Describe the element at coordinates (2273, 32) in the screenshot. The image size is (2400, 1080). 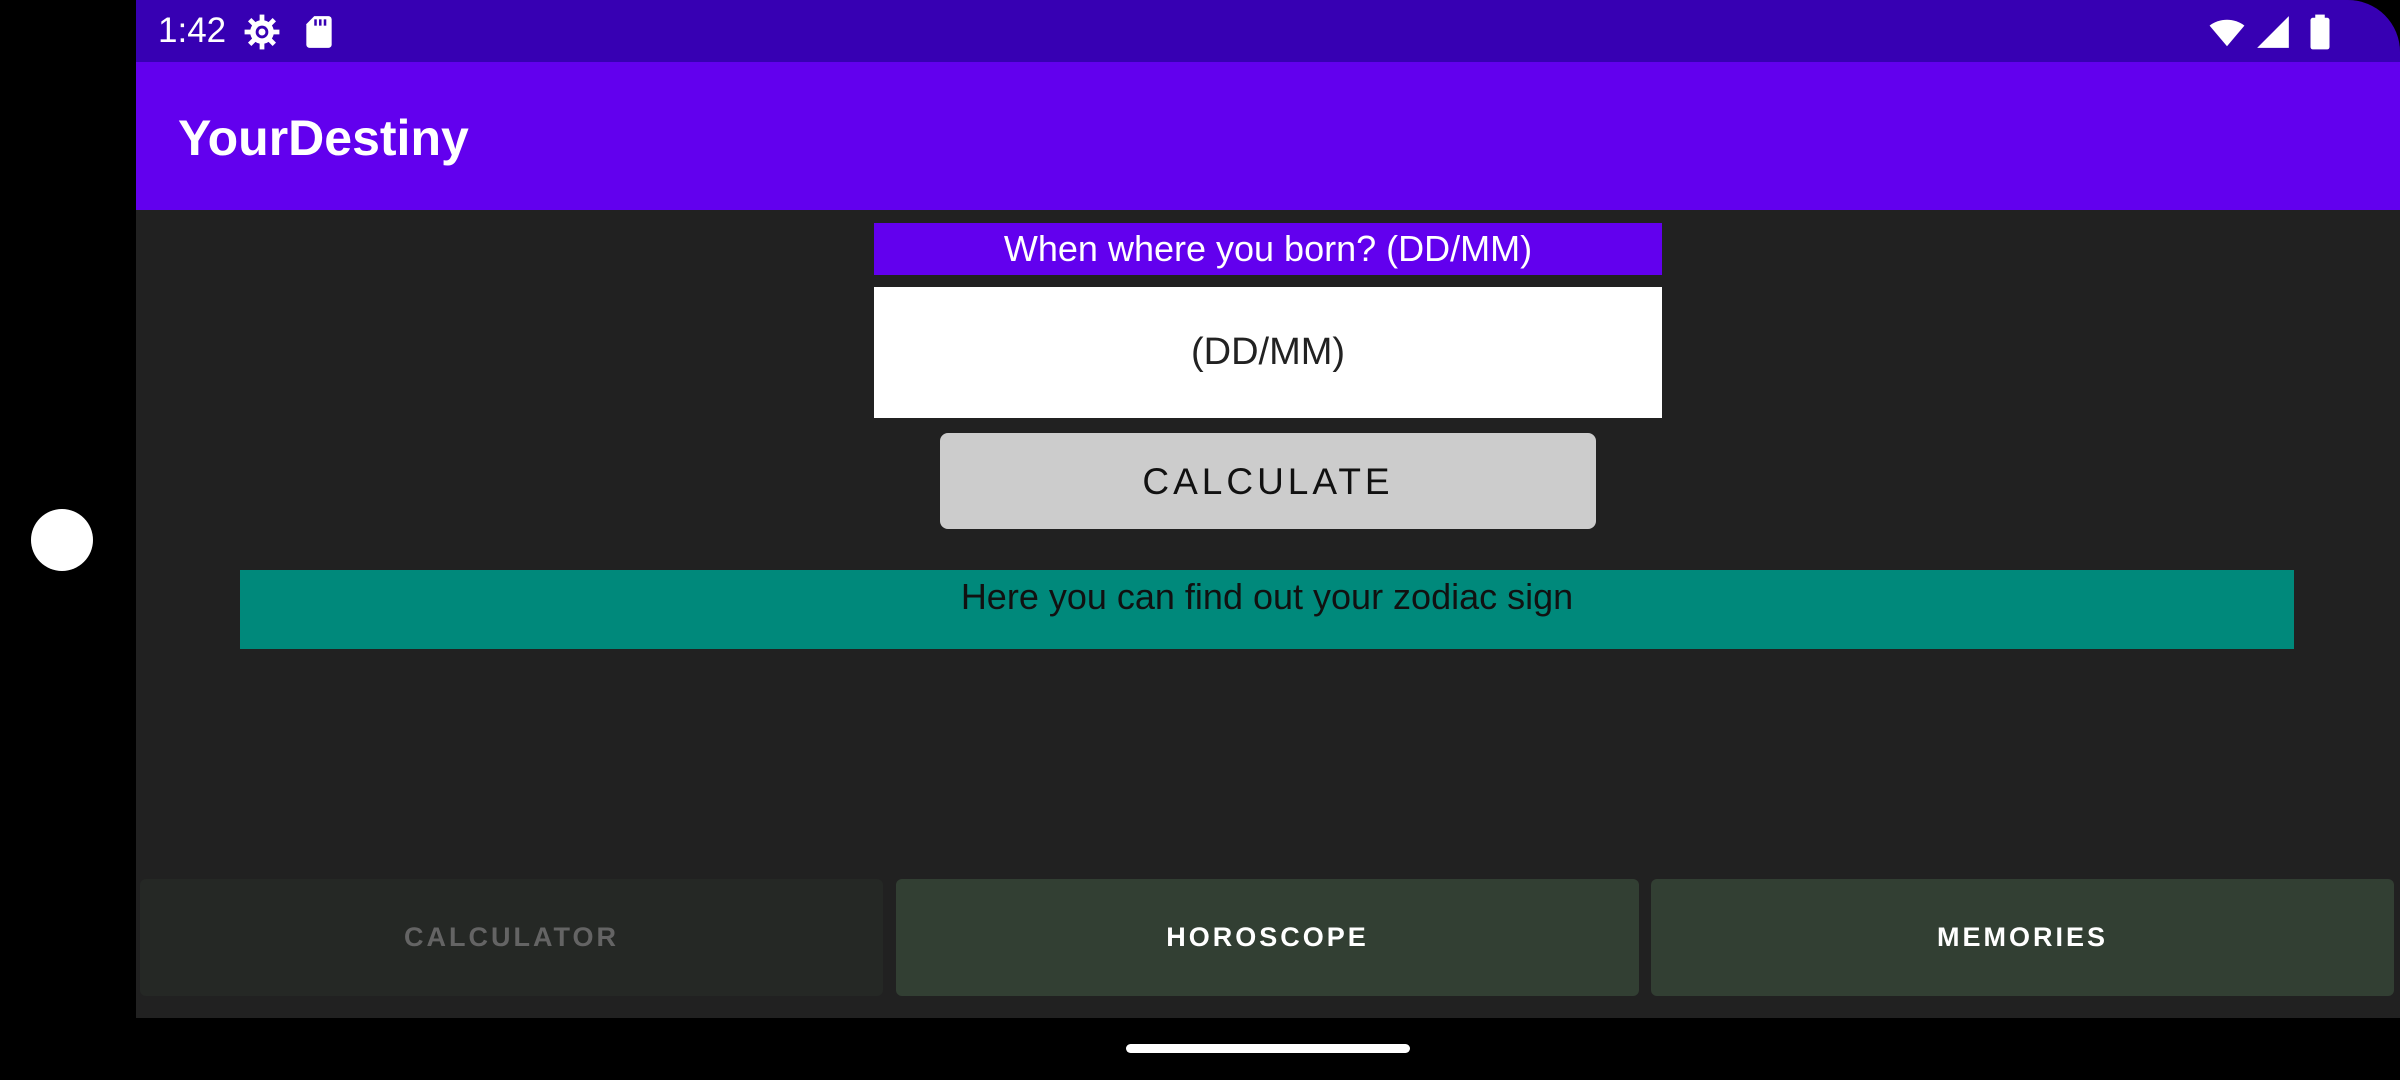
I see `cell-signal-icon` at that location.